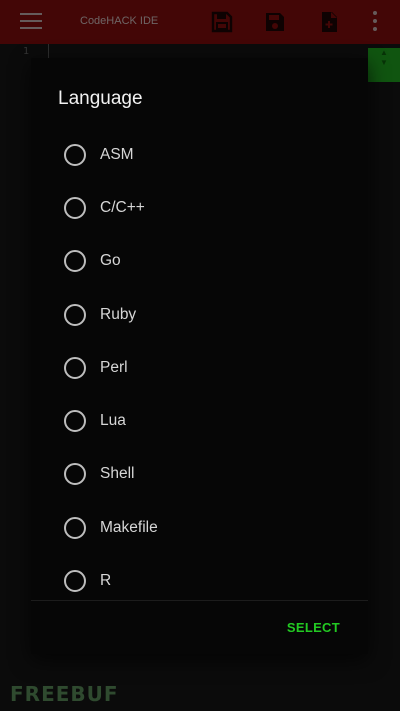 The image size is (400, 711). I want to click on option-label: ASM, so click(117, 154).